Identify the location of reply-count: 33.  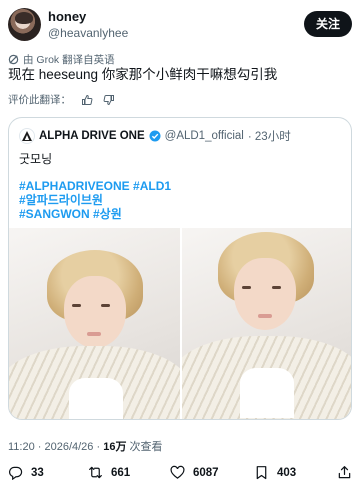
(37, 472).